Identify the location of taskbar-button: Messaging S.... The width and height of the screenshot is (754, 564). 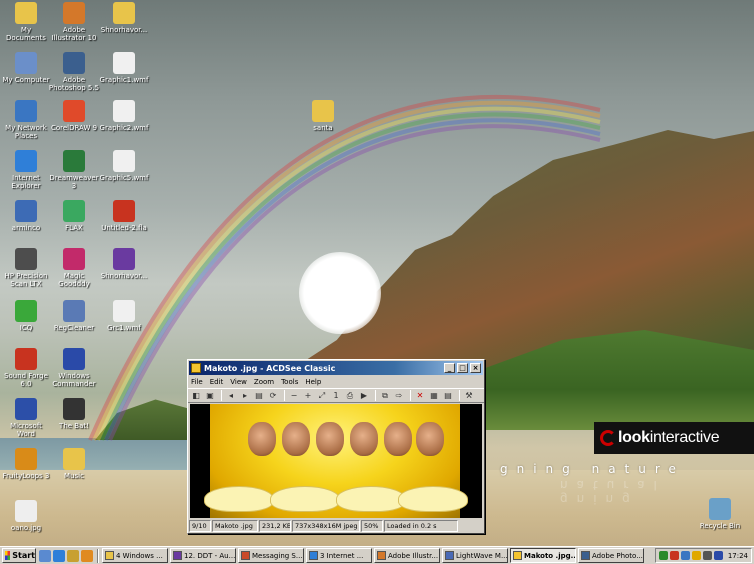
(271, 555).